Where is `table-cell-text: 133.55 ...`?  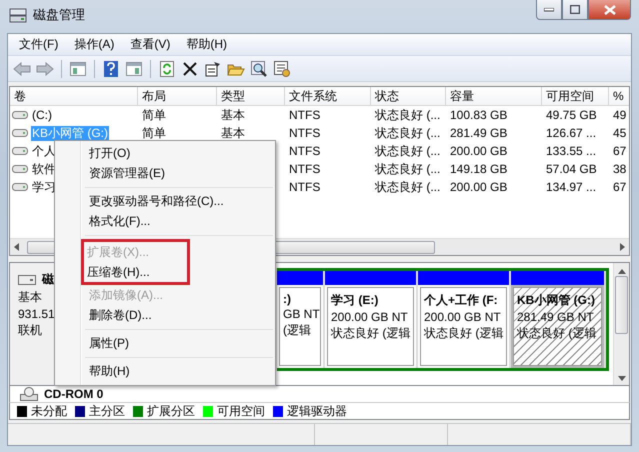
table-cell-text: 133.55 ... is located at coordinates (571, 151).